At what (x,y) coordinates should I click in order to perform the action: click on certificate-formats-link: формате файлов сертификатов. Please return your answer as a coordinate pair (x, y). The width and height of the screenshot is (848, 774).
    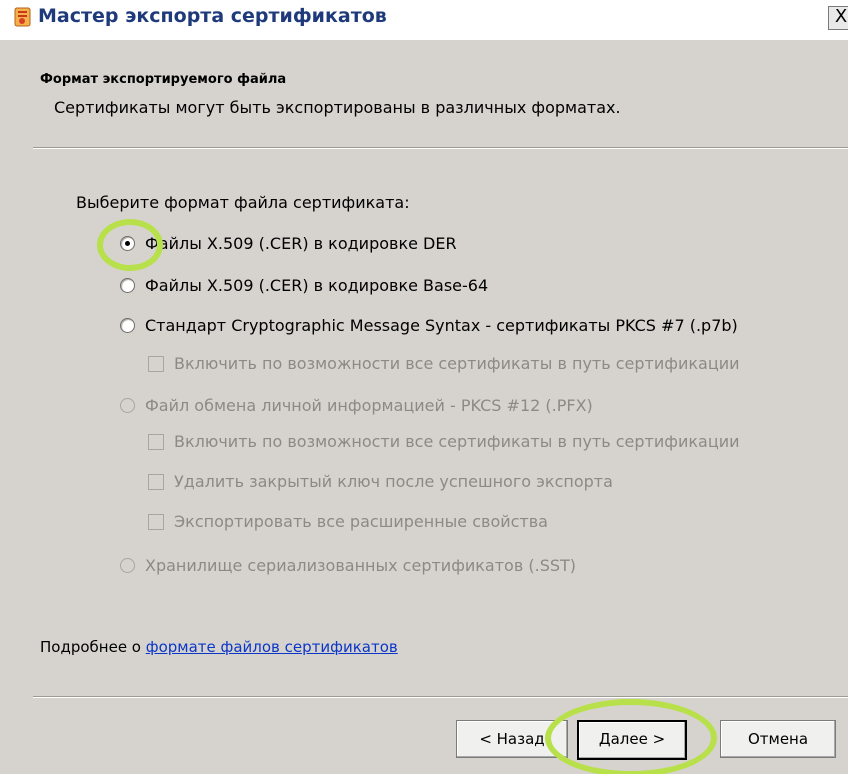
    Looking at the image, I should click on (272, 647).